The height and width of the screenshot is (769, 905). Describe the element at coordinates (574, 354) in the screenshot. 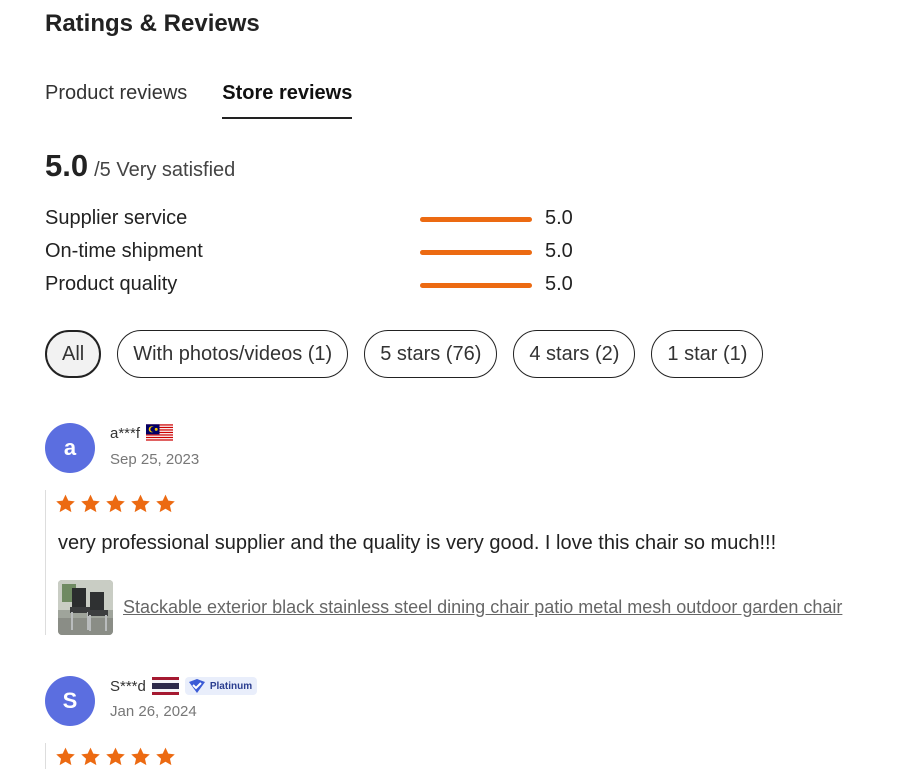

I see `filter-4-stars: 4 stars (2)` at that location.